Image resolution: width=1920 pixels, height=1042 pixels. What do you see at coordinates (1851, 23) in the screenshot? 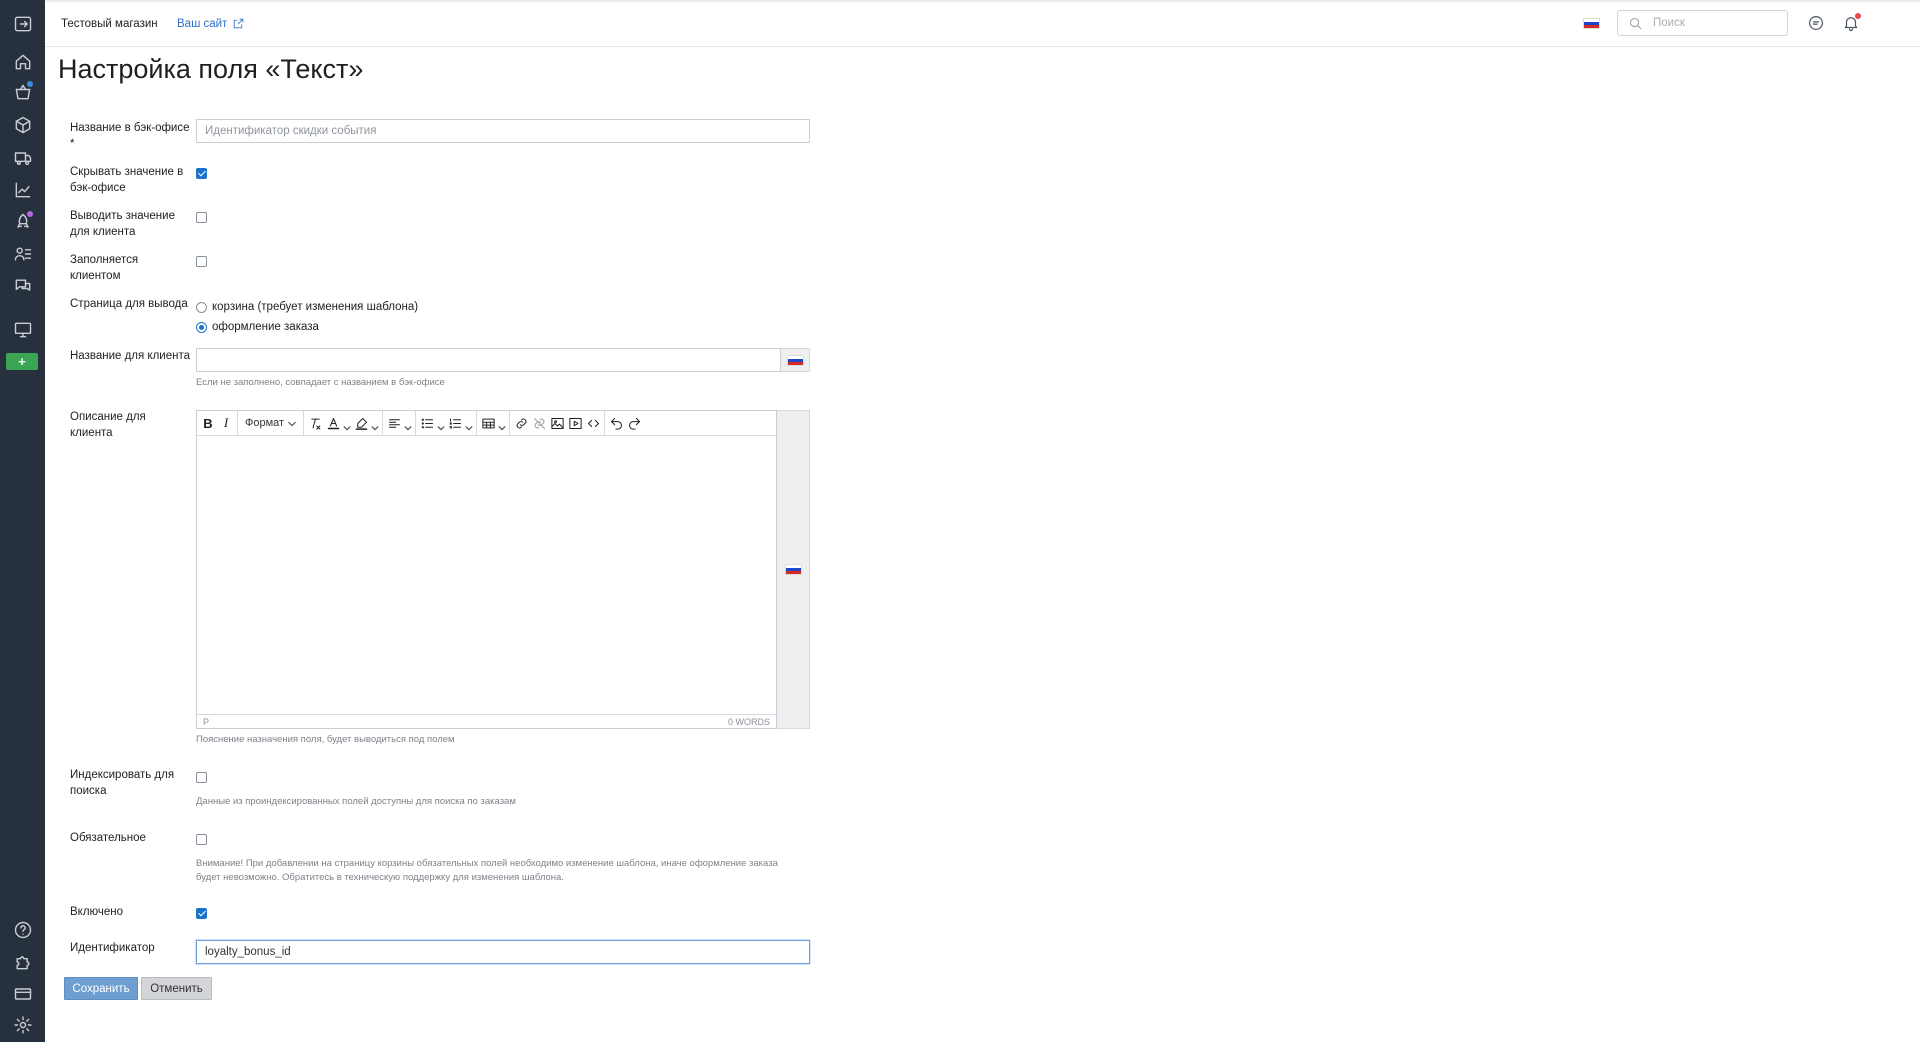
I see `notifications-bell-icon` at bounding box center [1851, 23].